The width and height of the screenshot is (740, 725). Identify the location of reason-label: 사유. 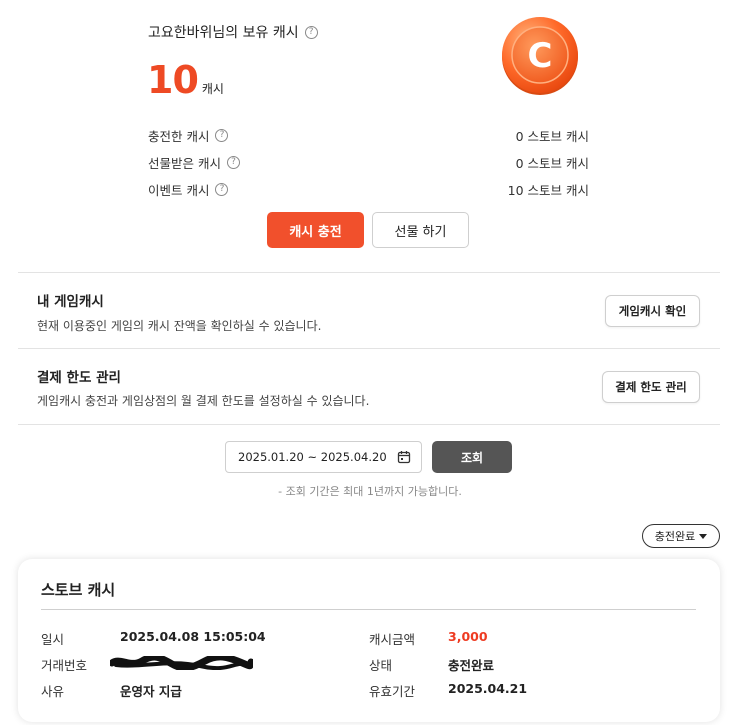
(53, 691).